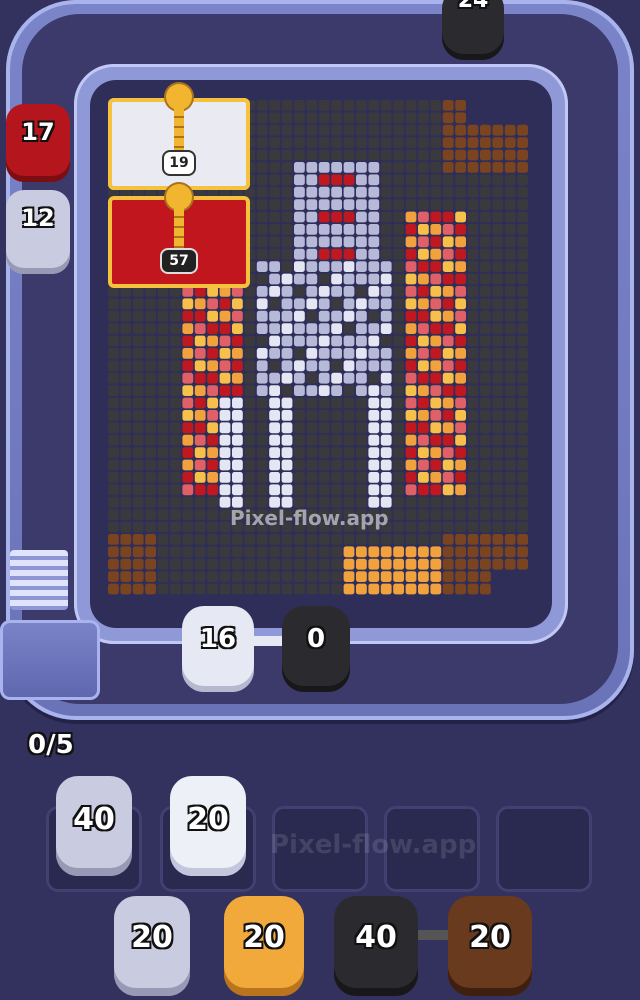  I want to click on top-shooter: 24, so click(473, 30).